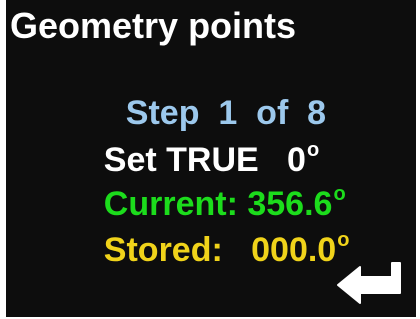 The image size is (420, 319). Describe the element at coordinates (343, 240) in the screenshot. I see `degree-symbol: o` at that location.